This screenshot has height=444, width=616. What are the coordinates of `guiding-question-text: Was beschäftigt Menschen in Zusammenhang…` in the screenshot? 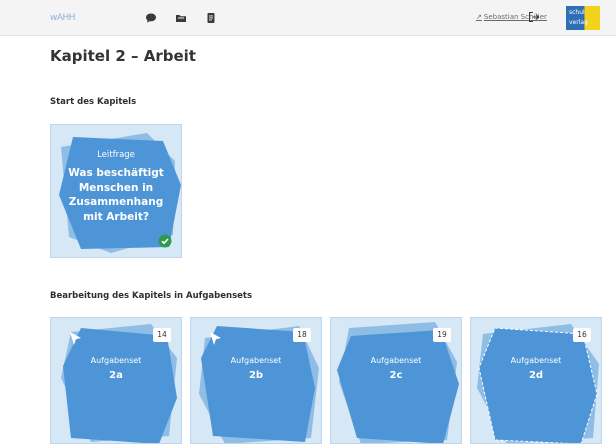 It's located at (116, 195).